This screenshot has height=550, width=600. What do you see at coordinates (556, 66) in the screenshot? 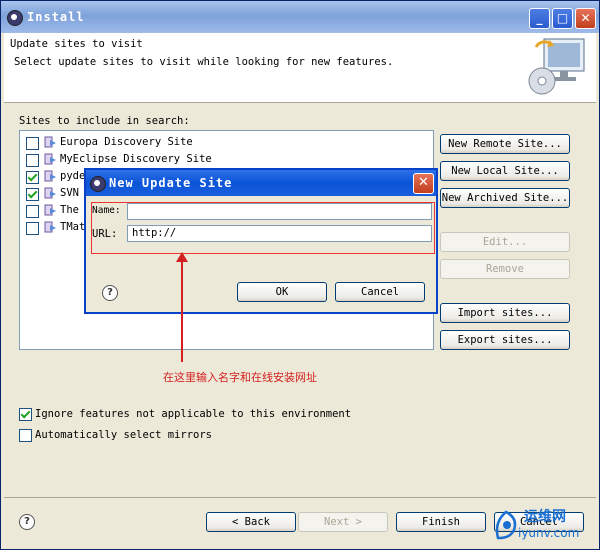
I see `install-wizard-icon` at bounding box center [556, 66].